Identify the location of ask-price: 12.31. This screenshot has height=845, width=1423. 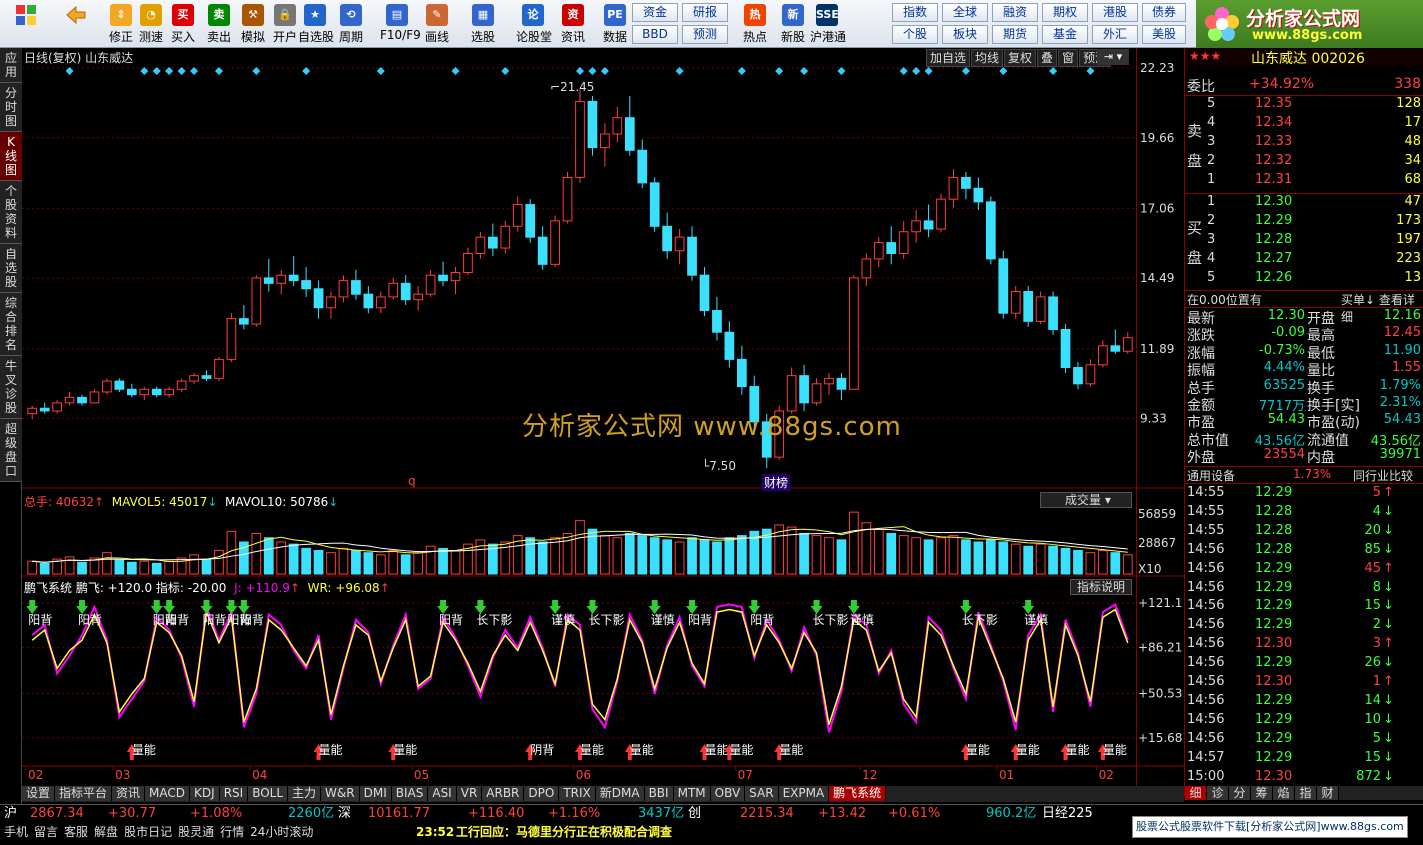
(1273, 179).